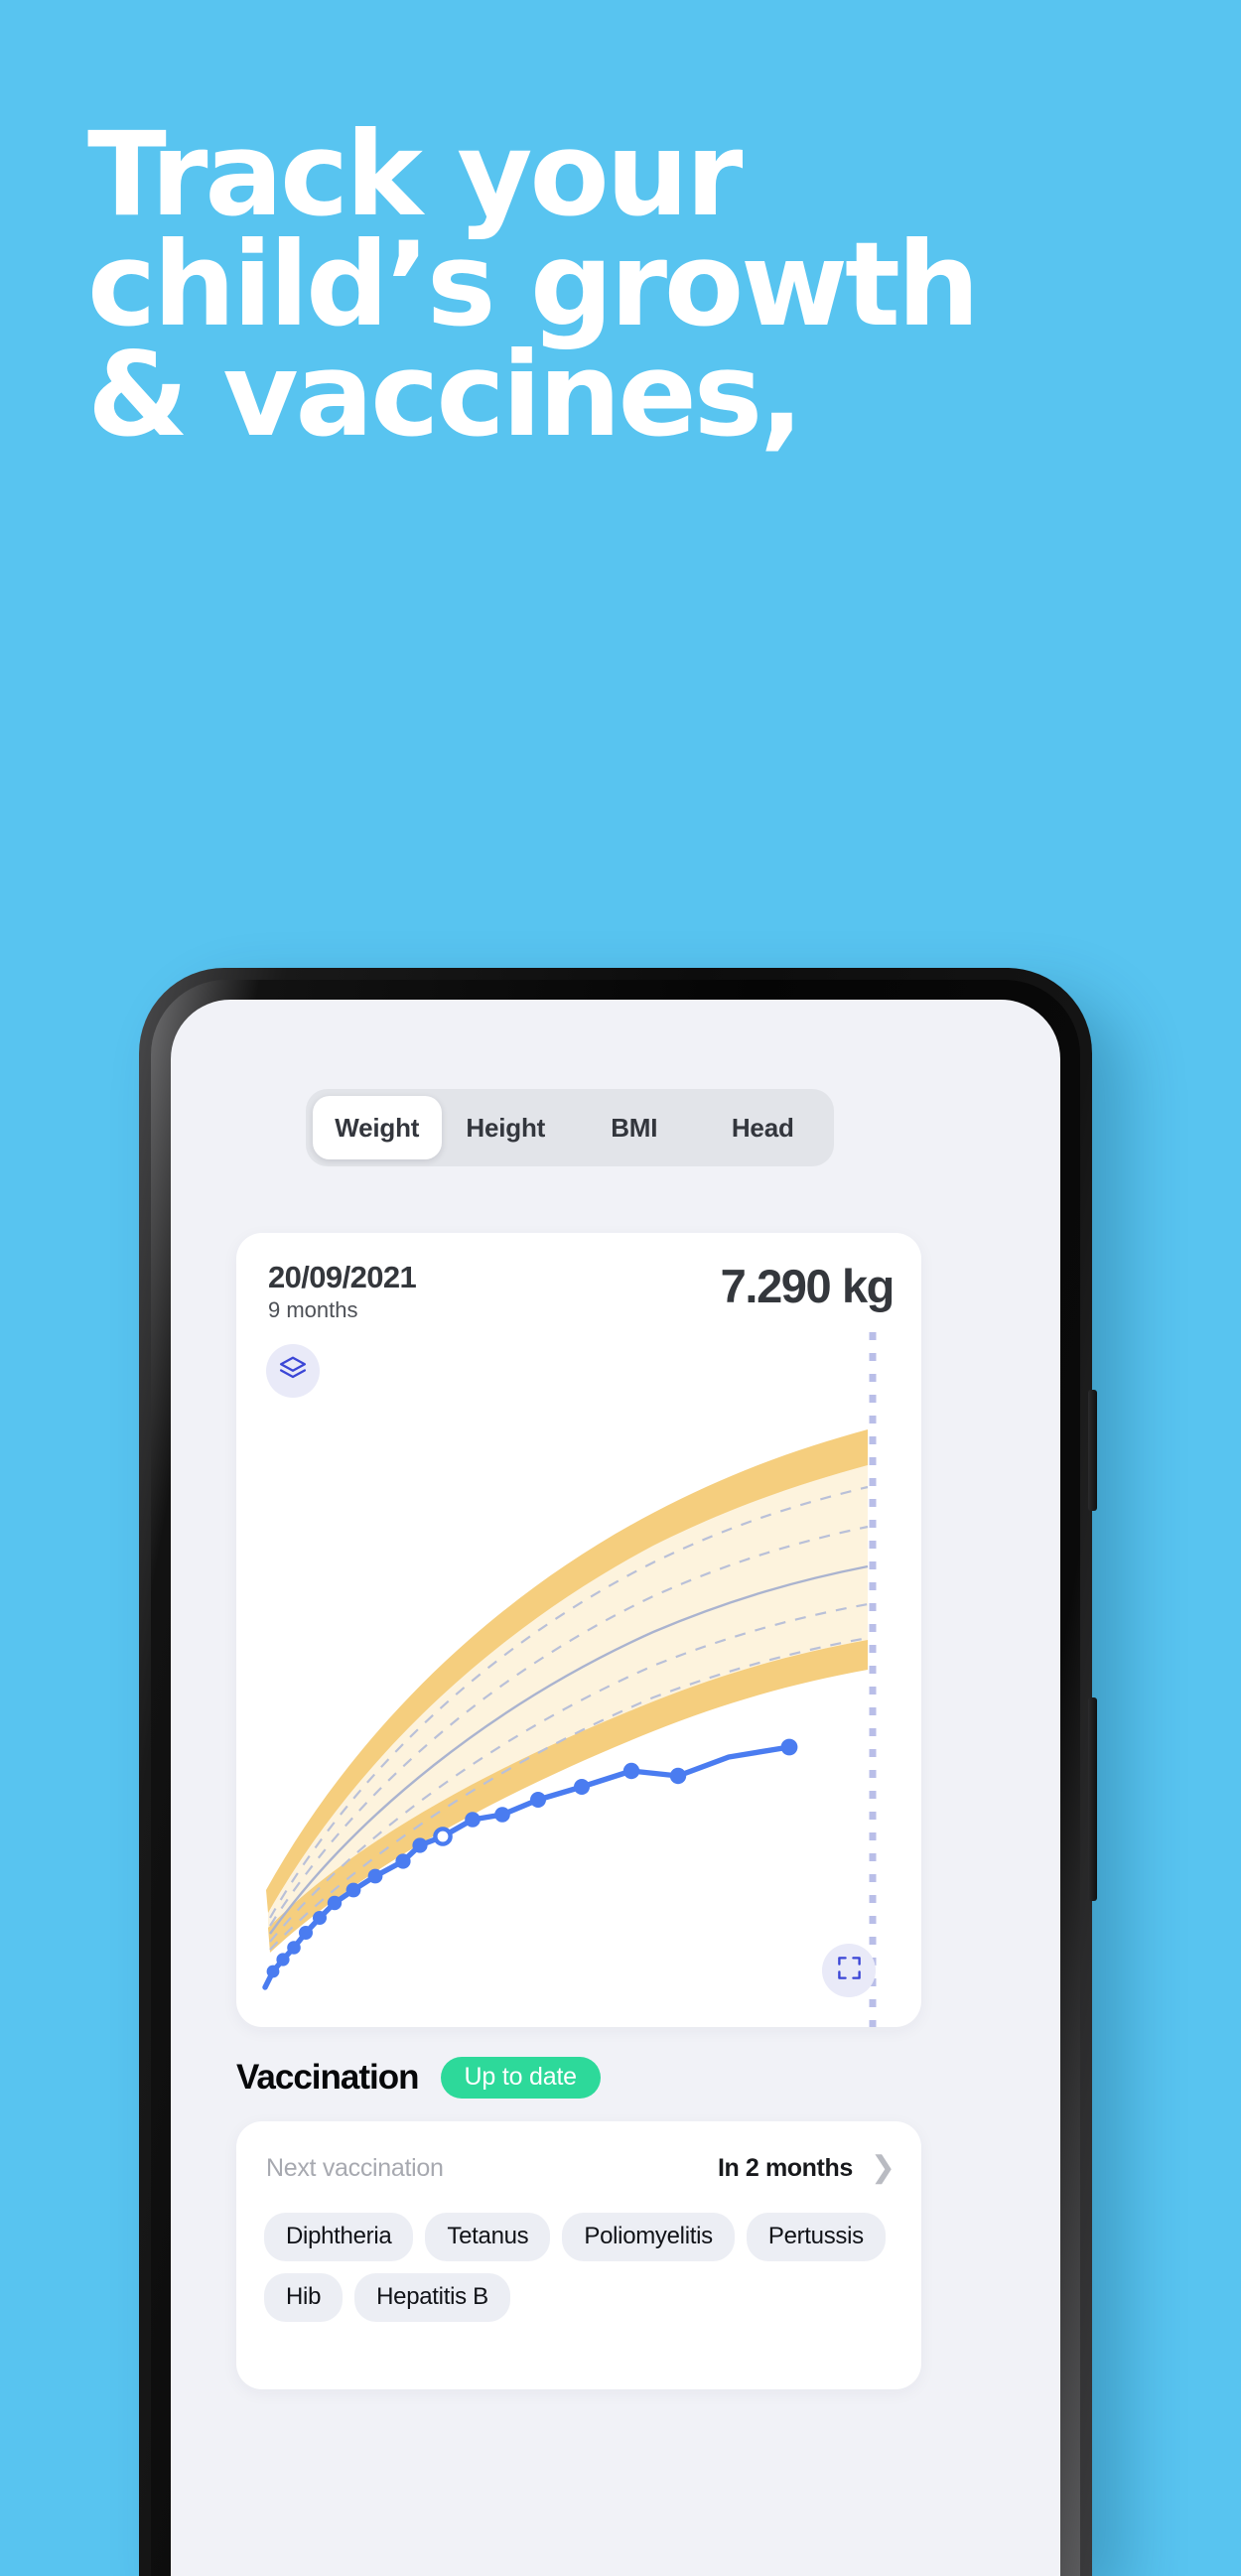 This screenshot has height=2576, width=1241. I want to click on fullscreen-icon, so click(849, 1970).